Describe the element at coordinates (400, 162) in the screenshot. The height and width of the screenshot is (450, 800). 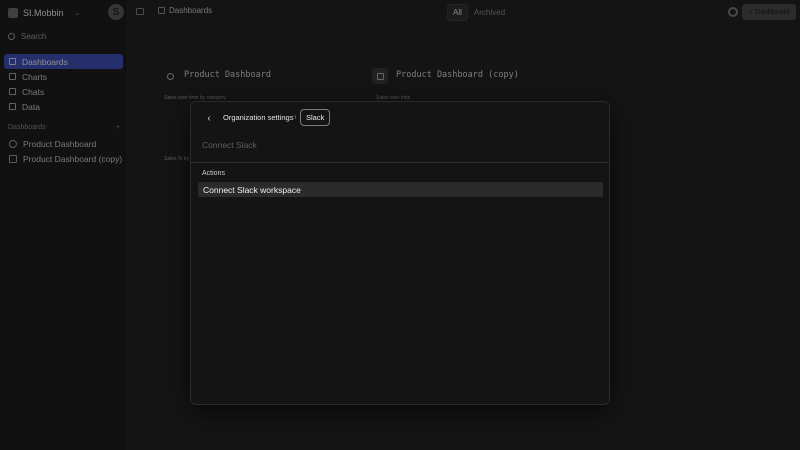
I see `divider` at that location.